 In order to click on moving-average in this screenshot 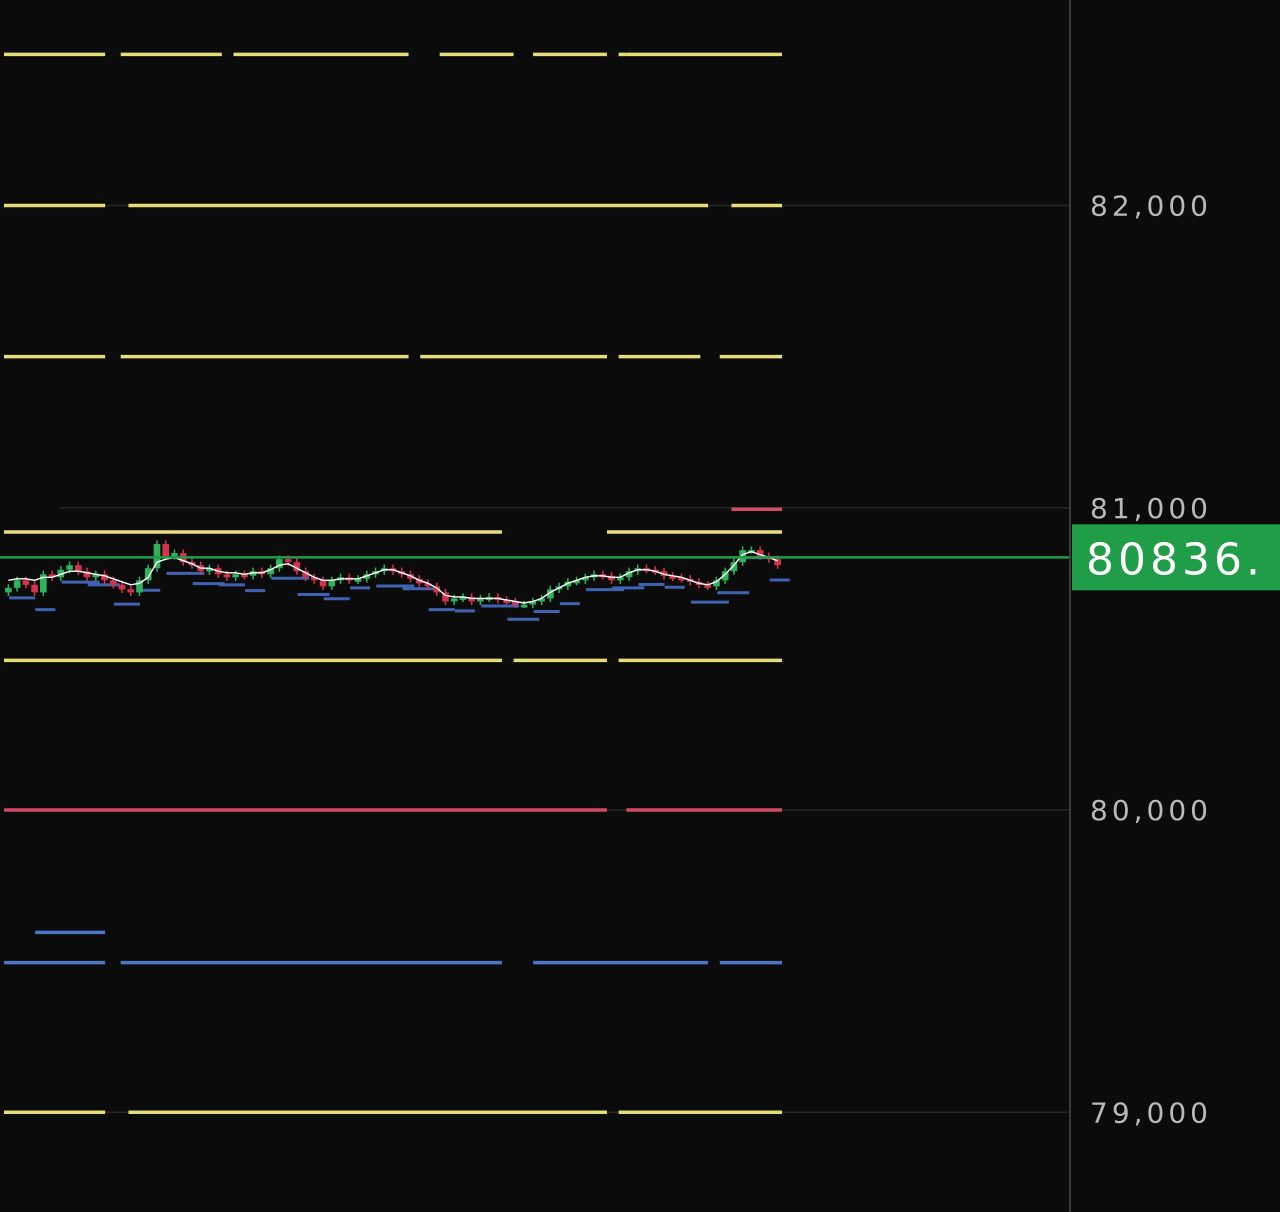, I will do `click(393, 577)`.